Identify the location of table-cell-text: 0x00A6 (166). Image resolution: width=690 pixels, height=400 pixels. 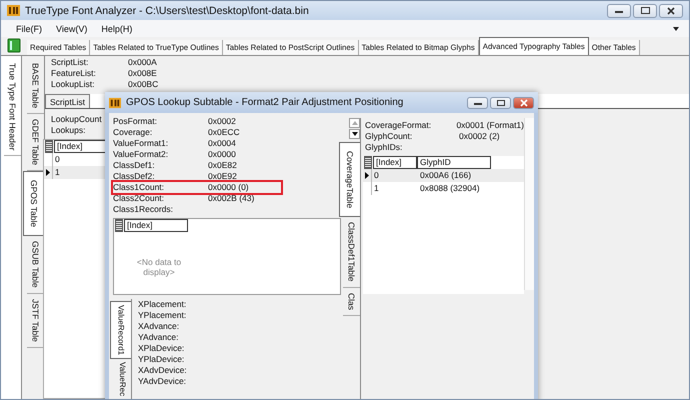
(445, 175).